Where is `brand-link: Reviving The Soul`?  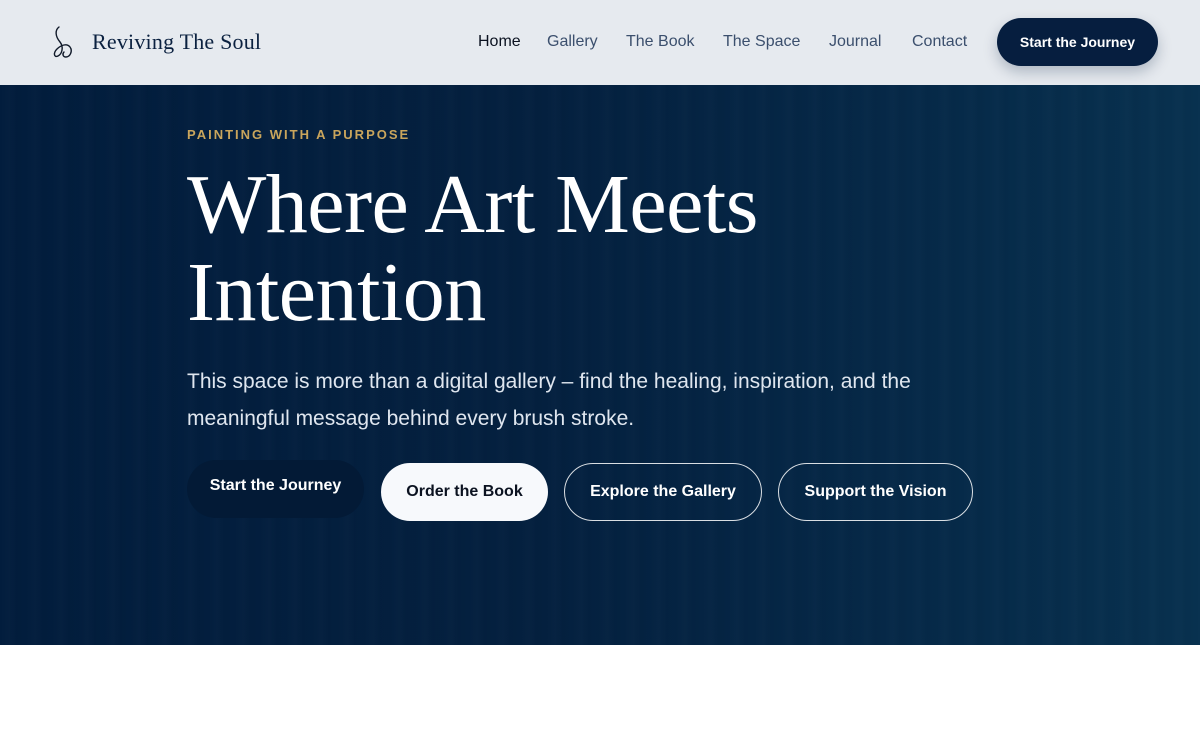
brand-link: Reviving The Soul is located at coordinates (155, 42).